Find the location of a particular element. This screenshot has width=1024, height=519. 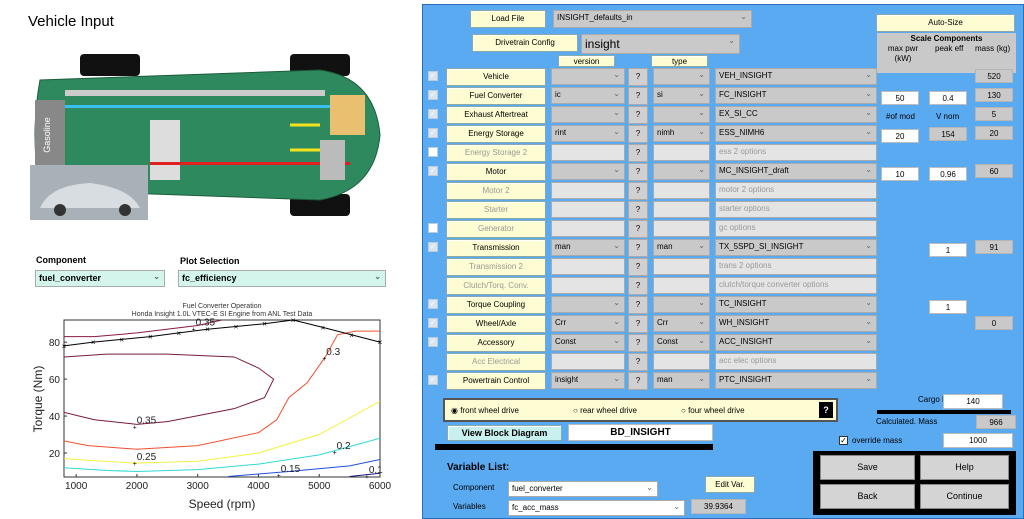

type-dropdown: nimh ⌄ is located at coordinates (681, 133).